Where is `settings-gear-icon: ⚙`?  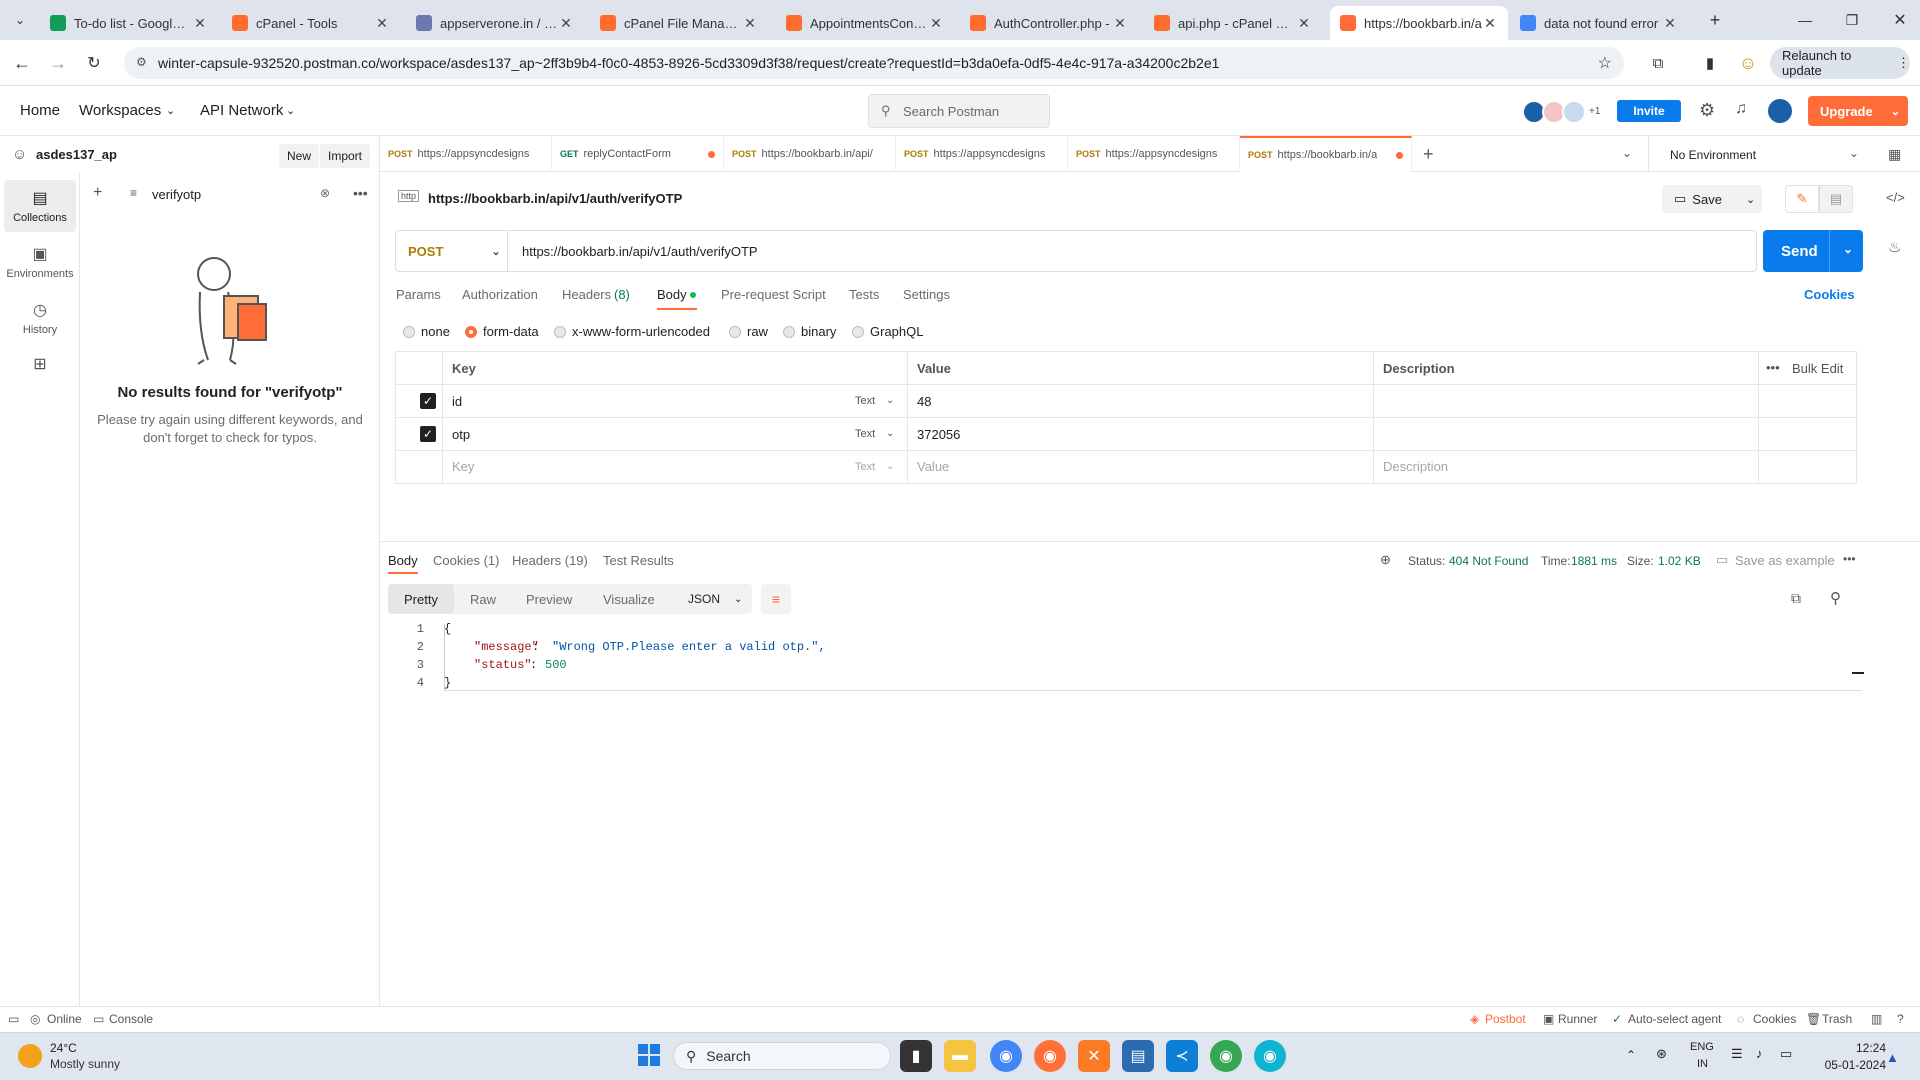 settings-gear-icon: ⚙ is located at coordinates (1707, 110).